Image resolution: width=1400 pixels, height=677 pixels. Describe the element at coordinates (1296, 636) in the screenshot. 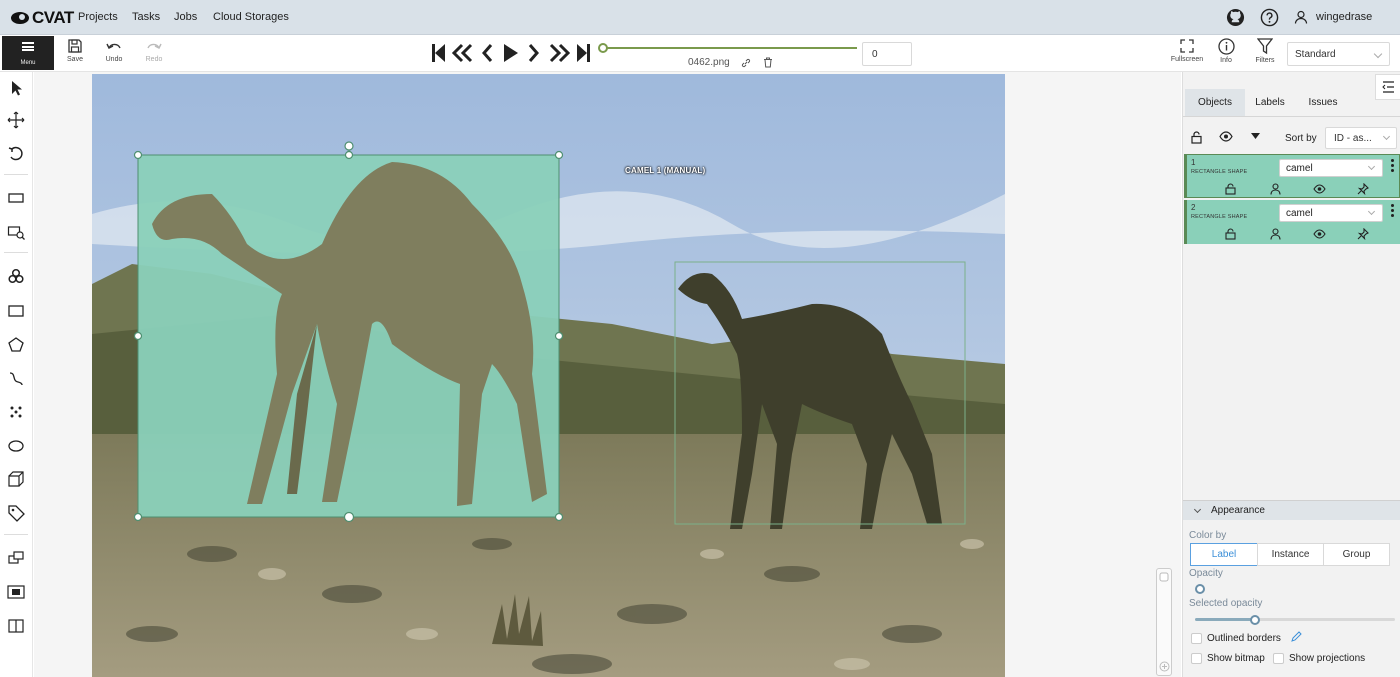

I see `edit-color-icon` at that location.